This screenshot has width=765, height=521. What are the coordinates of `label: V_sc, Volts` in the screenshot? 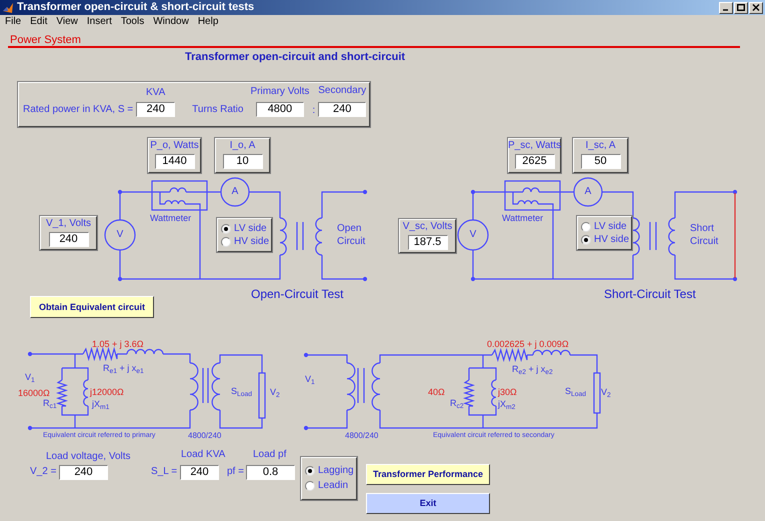 It's located at (427, 227).